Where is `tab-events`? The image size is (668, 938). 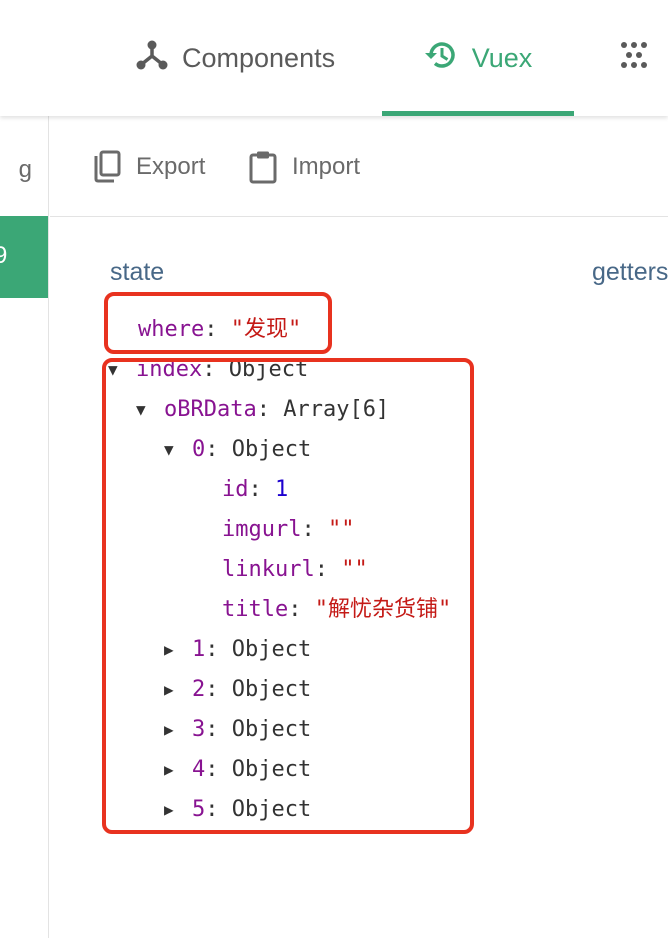 tab-events is located at coordinates (641, 58).